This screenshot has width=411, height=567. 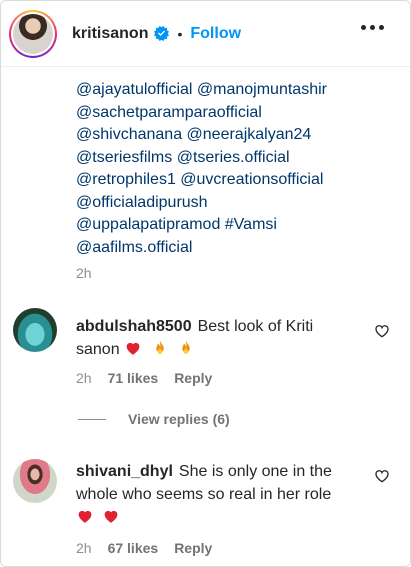 I want to click on comment-body-line1: Best look of Kriti, so click(x=255, y=326).